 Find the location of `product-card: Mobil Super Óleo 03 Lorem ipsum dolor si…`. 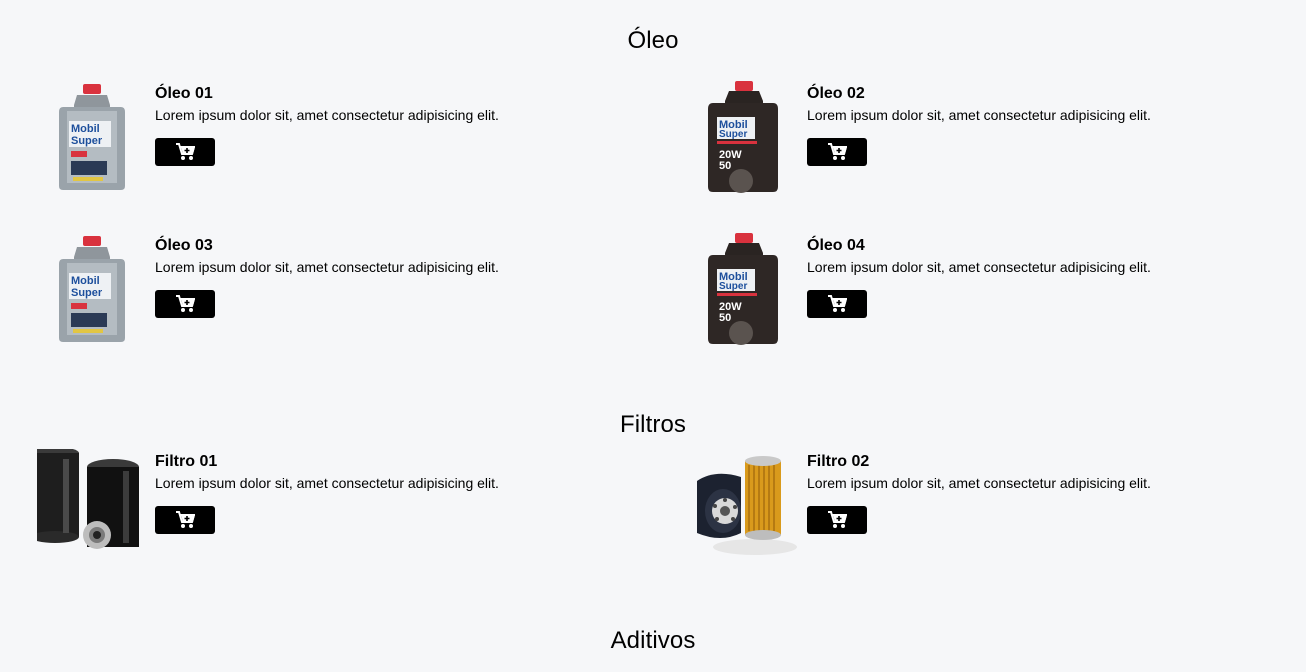

product-card: Mobil Super Óleo 03 Lorem ipsum dolor si… is located at coordinates (268, 289).